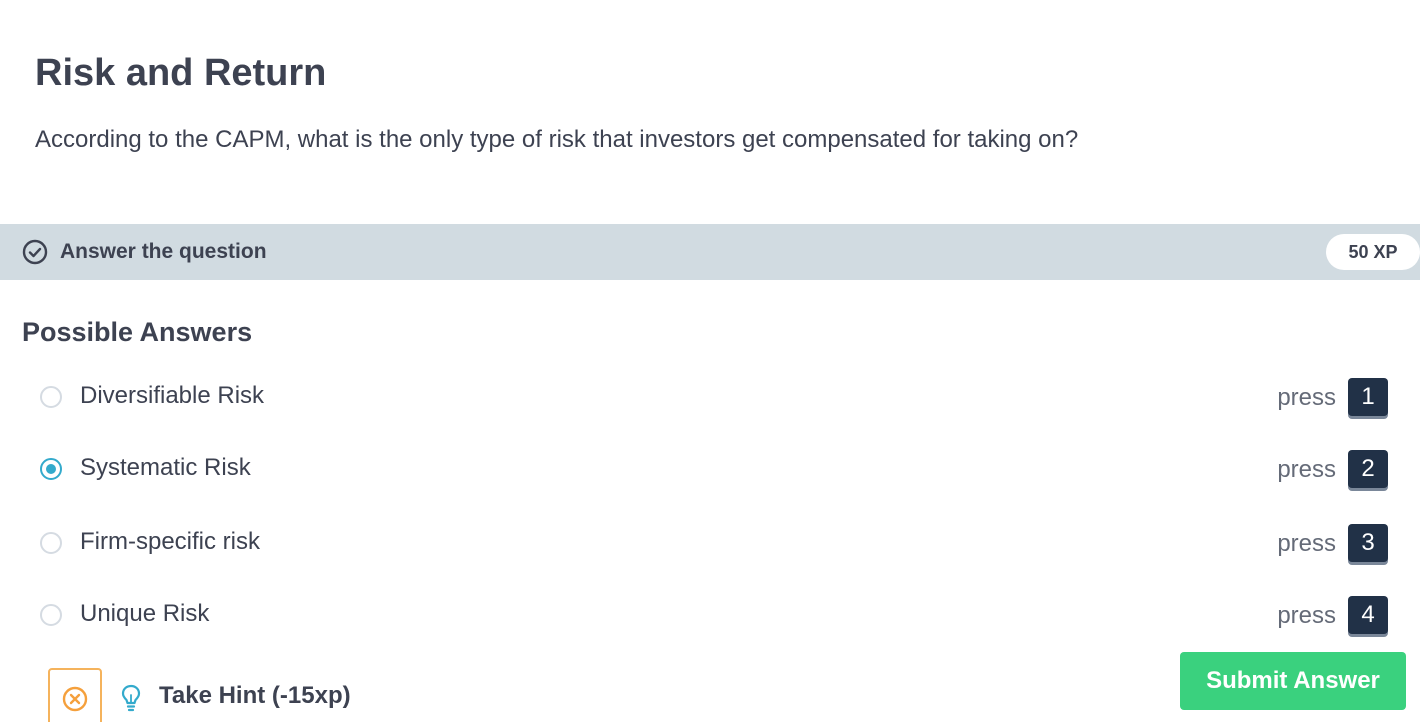 This screenshot has width=1420, height=722. What do you see at coordinates (710, 616) in the screenshot?
I see `answer-option-4: Unique Risk press 4` at bounding box center [710, 616].